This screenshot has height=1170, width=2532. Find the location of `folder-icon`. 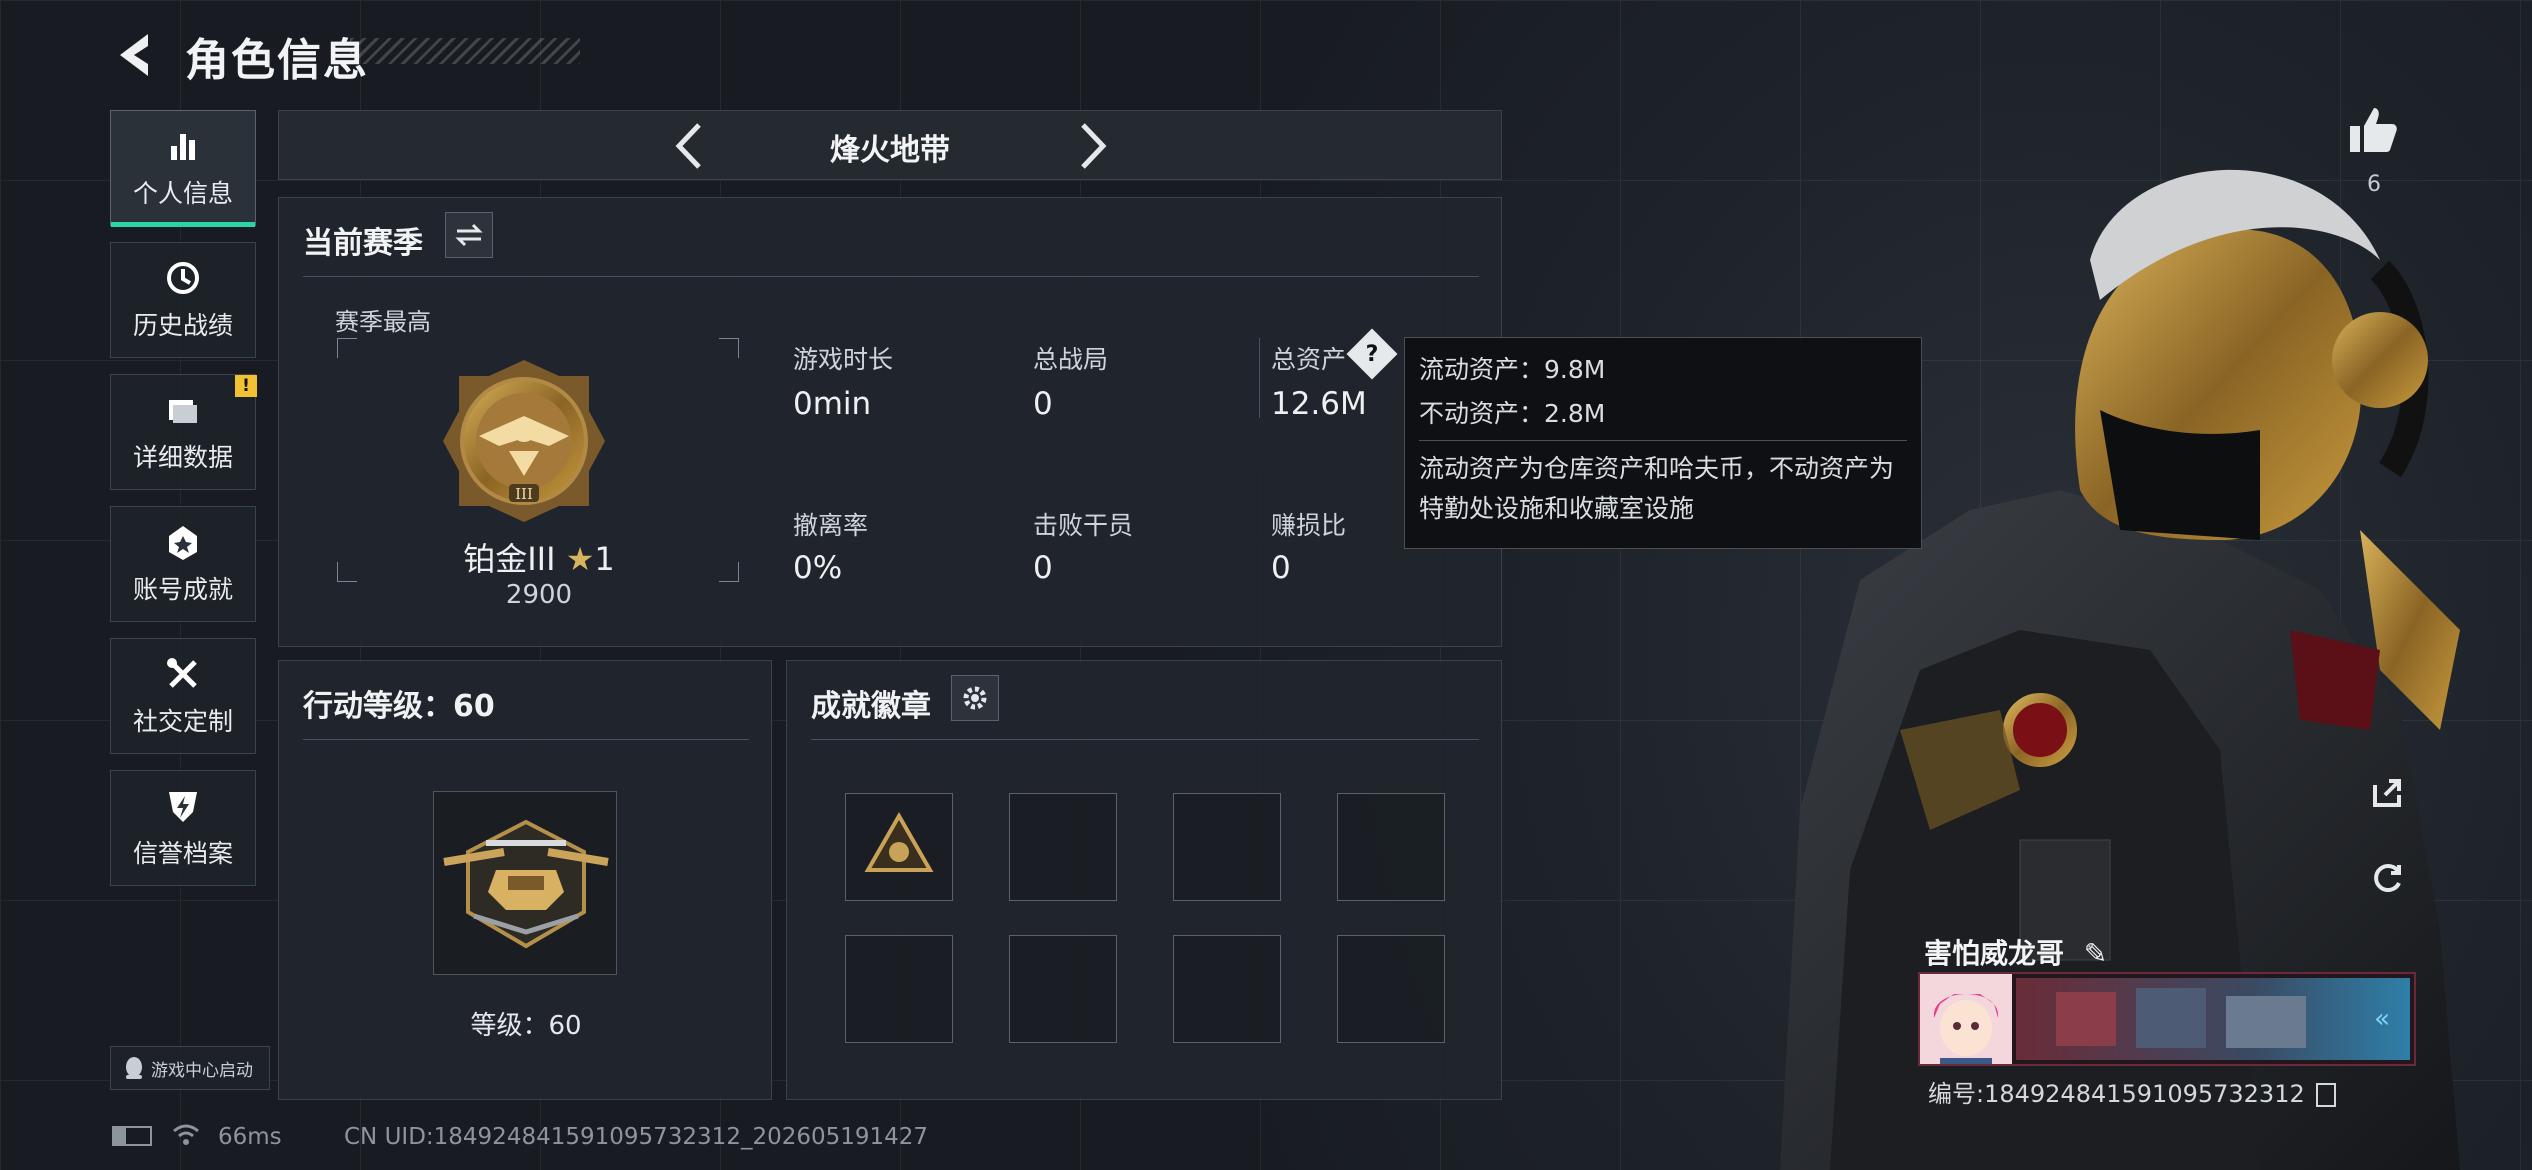

folder-icon is located at coordinates (183, 411).